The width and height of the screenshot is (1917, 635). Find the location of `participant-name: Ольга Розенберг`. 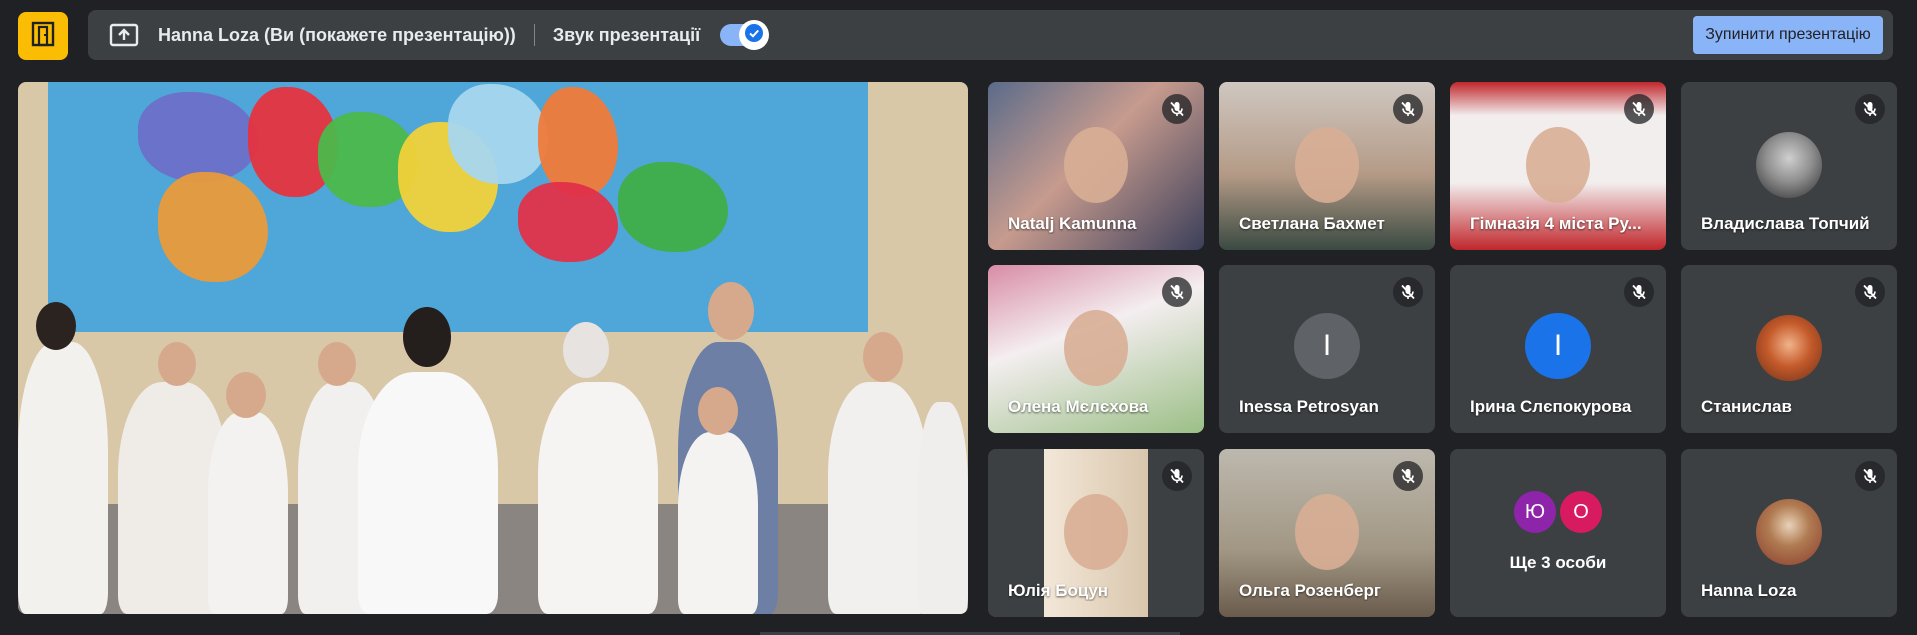

participant-name: Ольга Розенберг is located at coordinates (1310, 590).